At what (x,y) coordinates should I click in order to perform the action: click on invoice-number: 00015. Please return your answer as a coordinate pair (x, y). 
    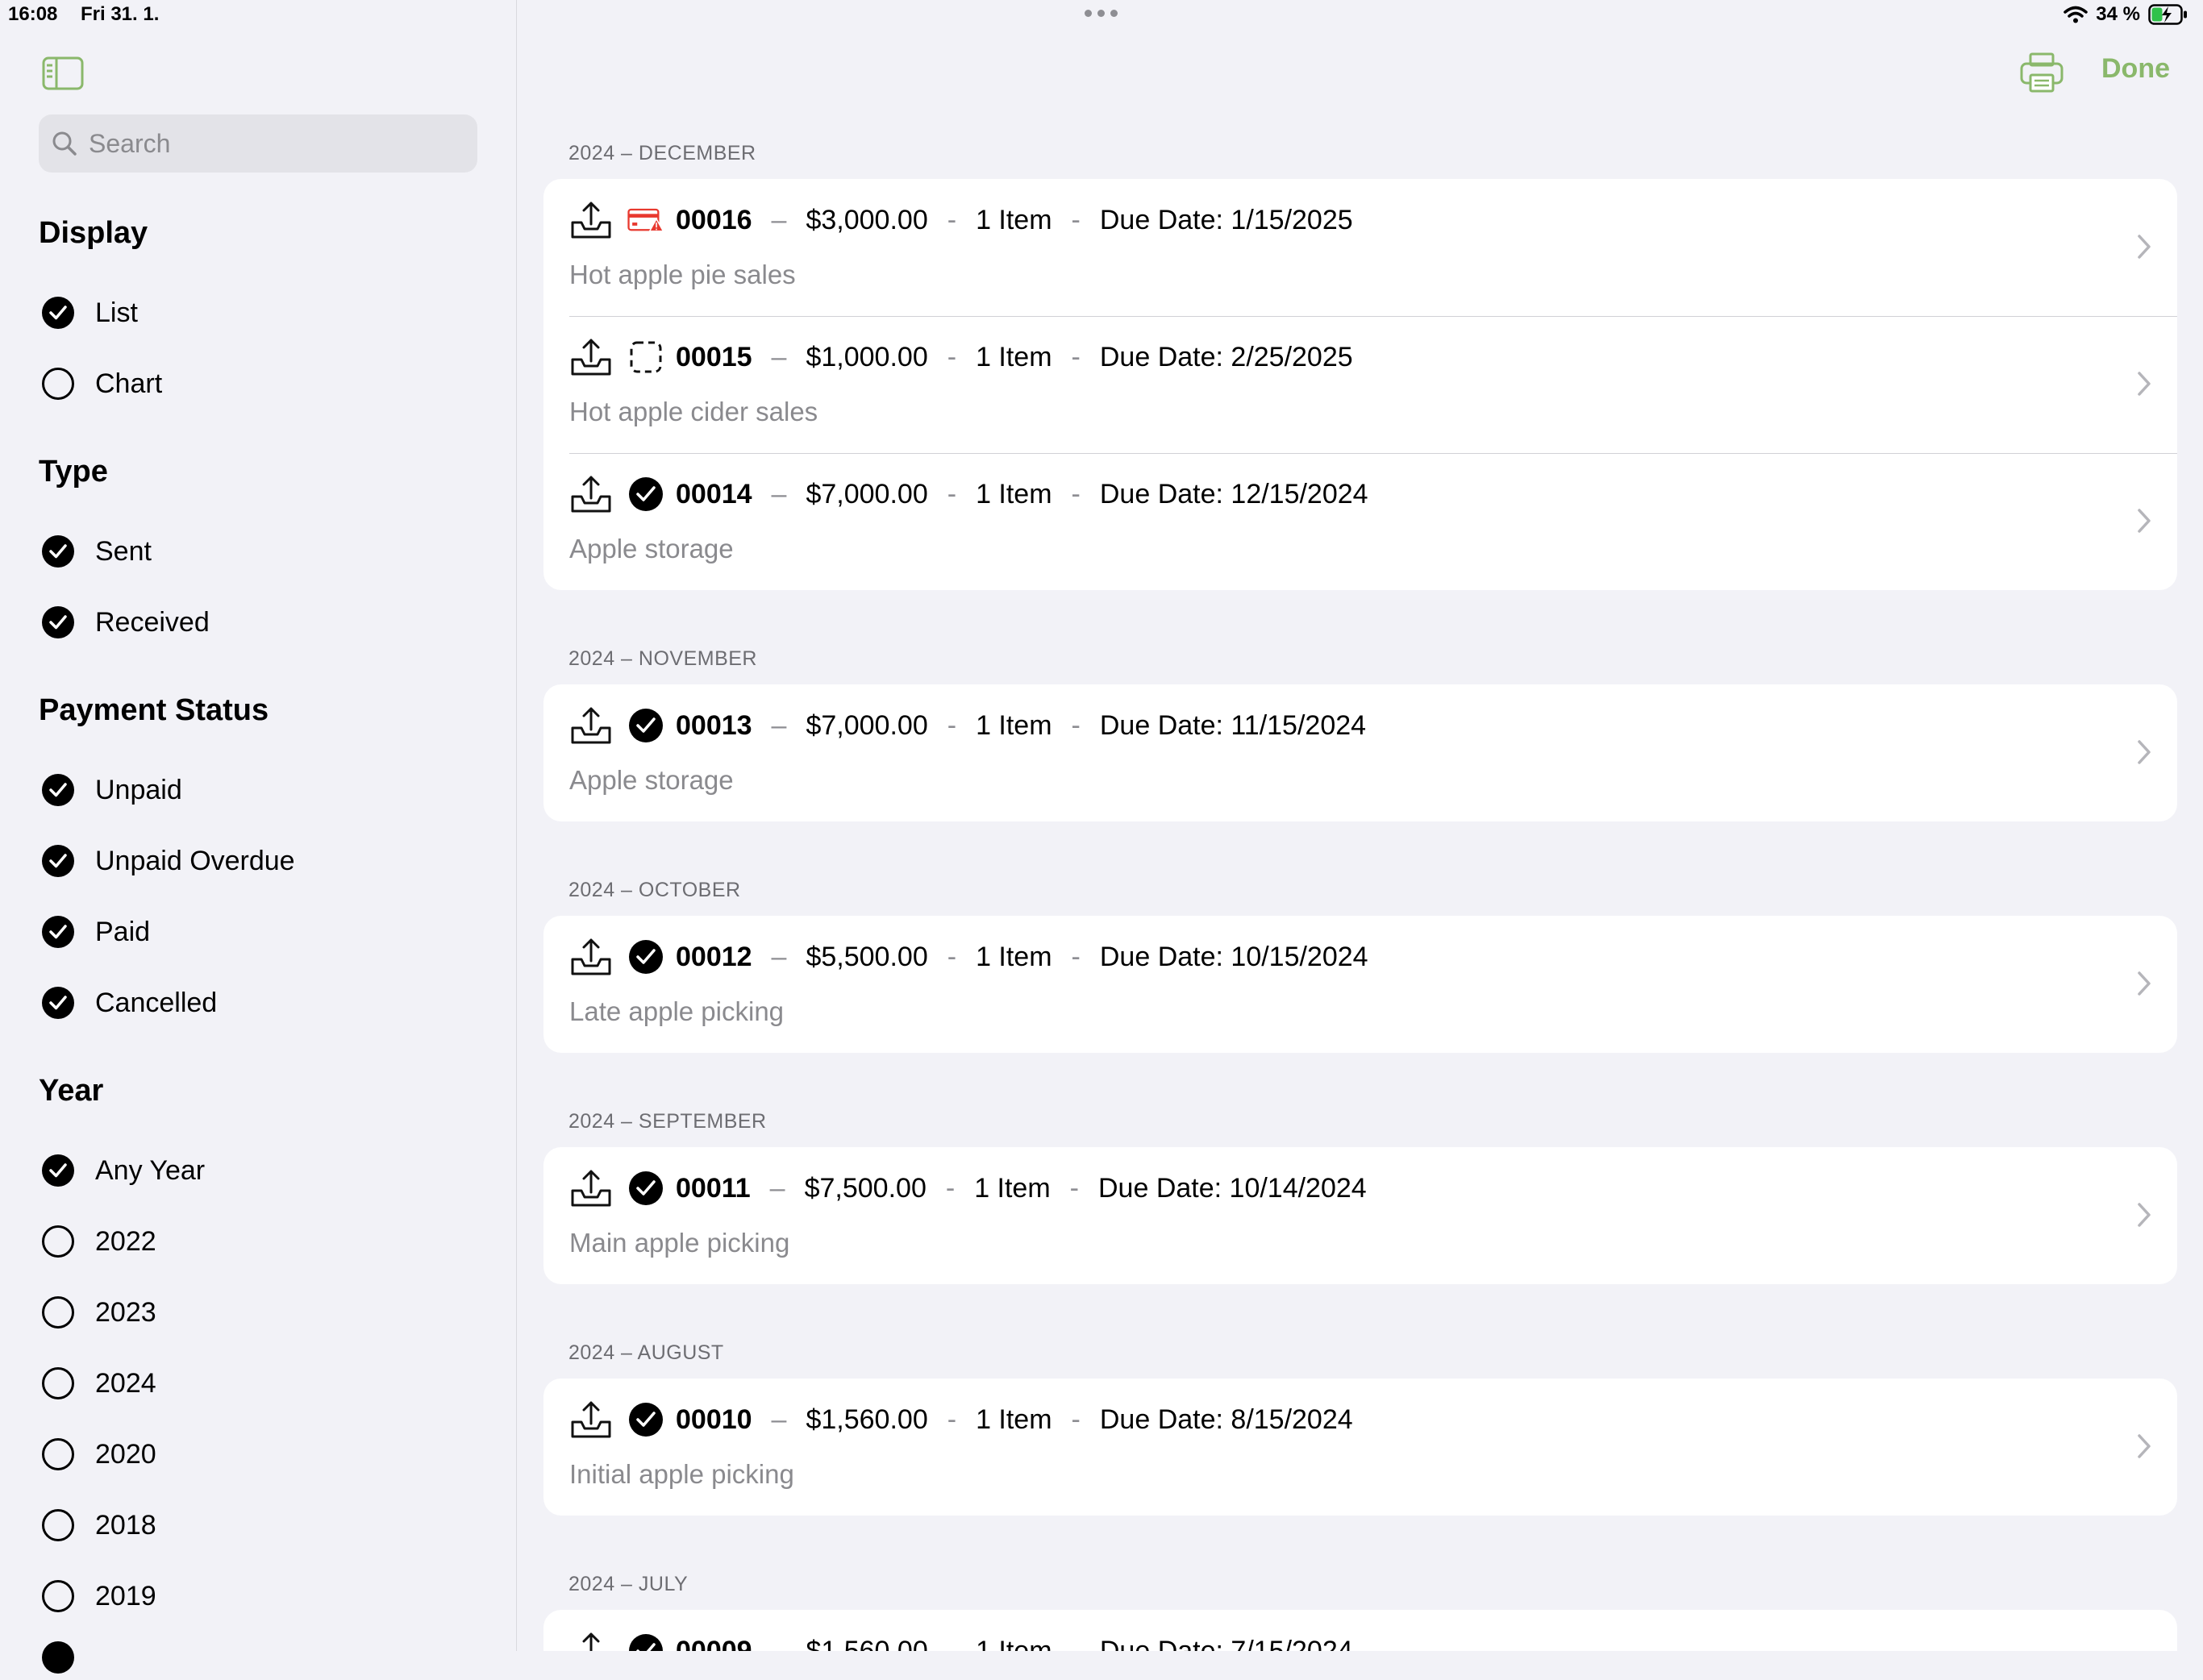
    Looking at the image, I should click on (714, 356).